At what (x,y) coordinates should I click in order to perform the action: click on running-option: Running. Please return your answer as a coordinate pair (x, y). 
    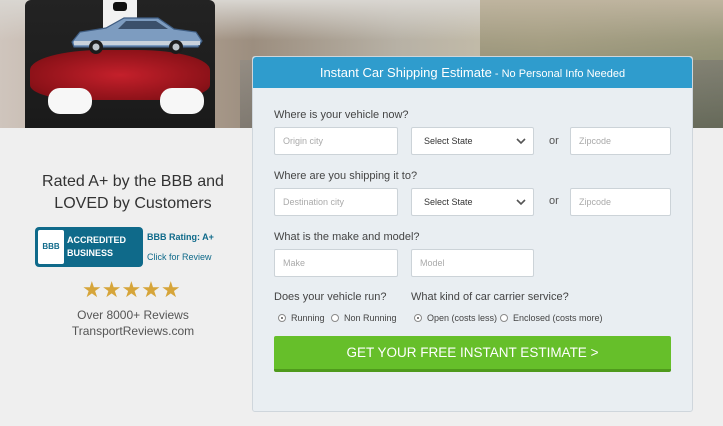
    Looking at the image, I should click on (301, 318).